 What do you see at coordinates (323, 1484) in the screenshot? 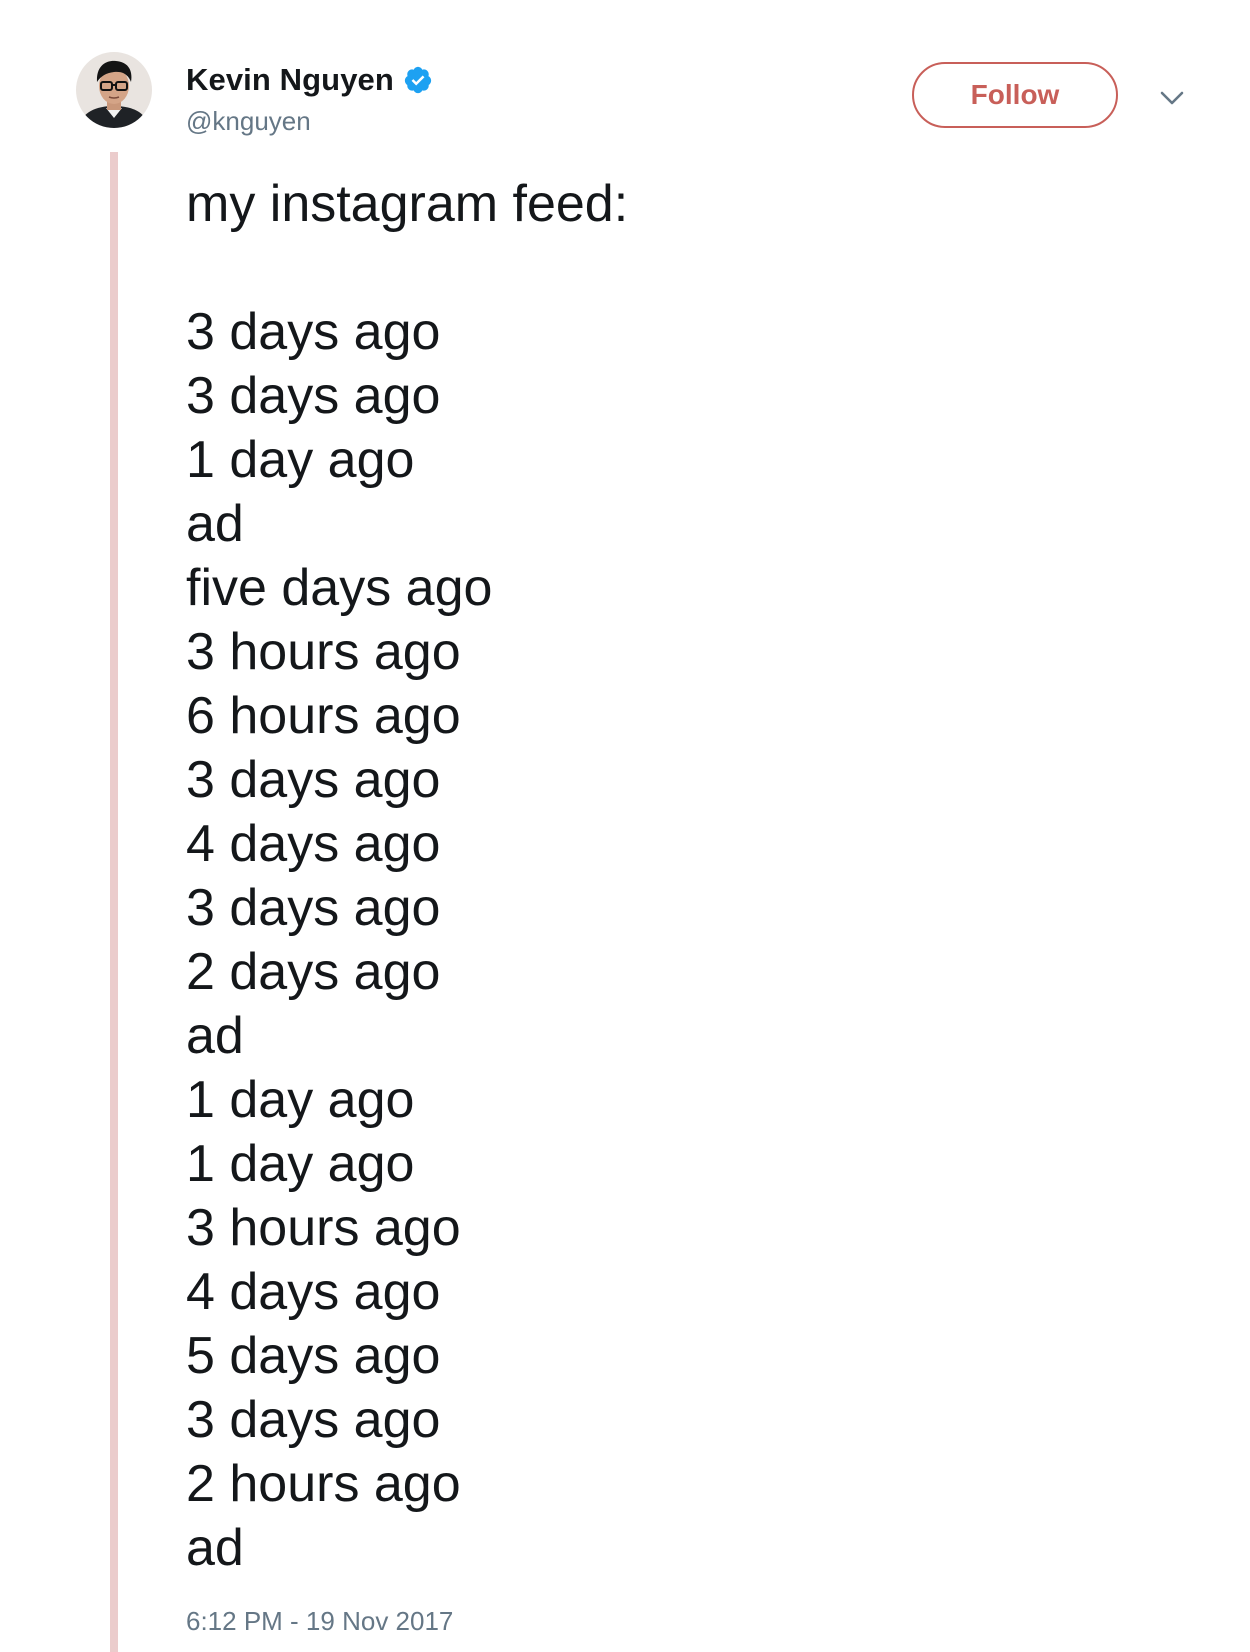
I see `tweet-line: 2 hours ago` at bounding box center [323, 1484].